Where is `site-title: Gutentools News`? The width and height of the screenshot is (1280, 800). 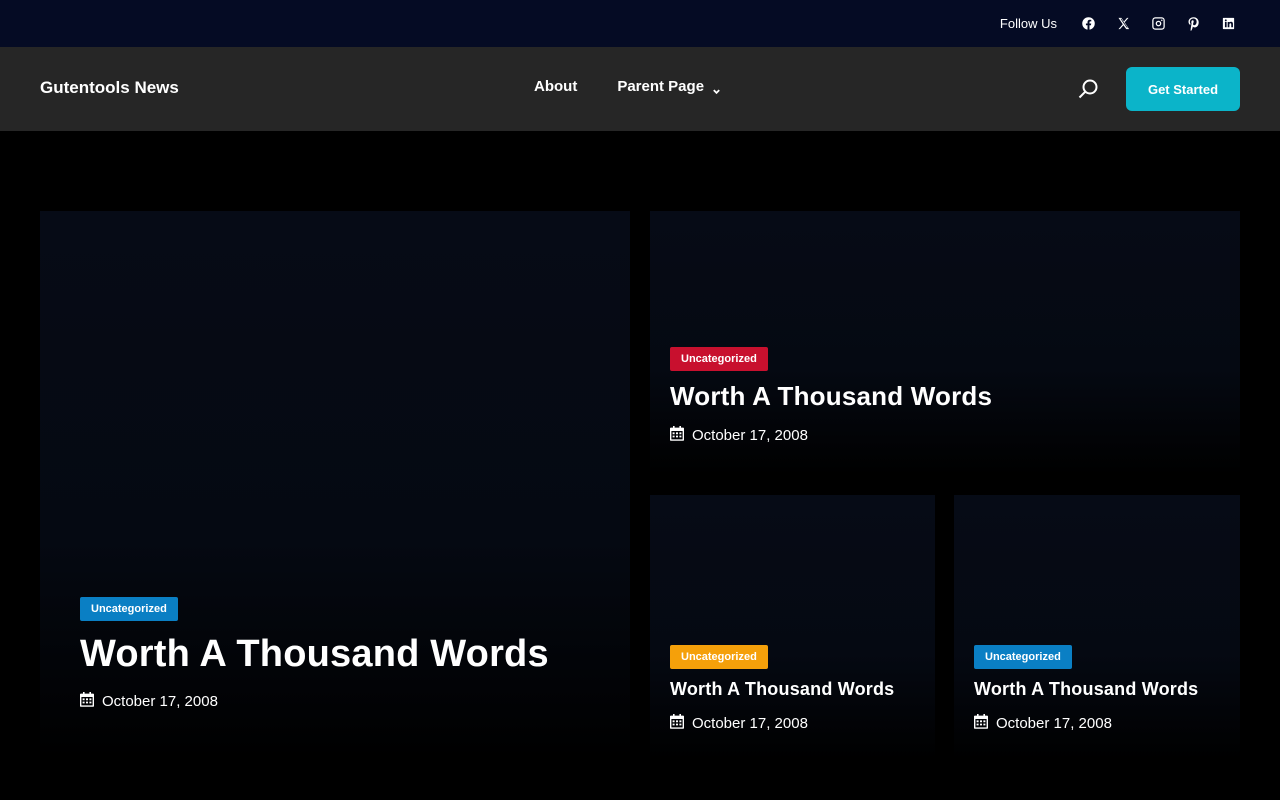 site-title: Gutentools News is located at coordinates (109, 88).